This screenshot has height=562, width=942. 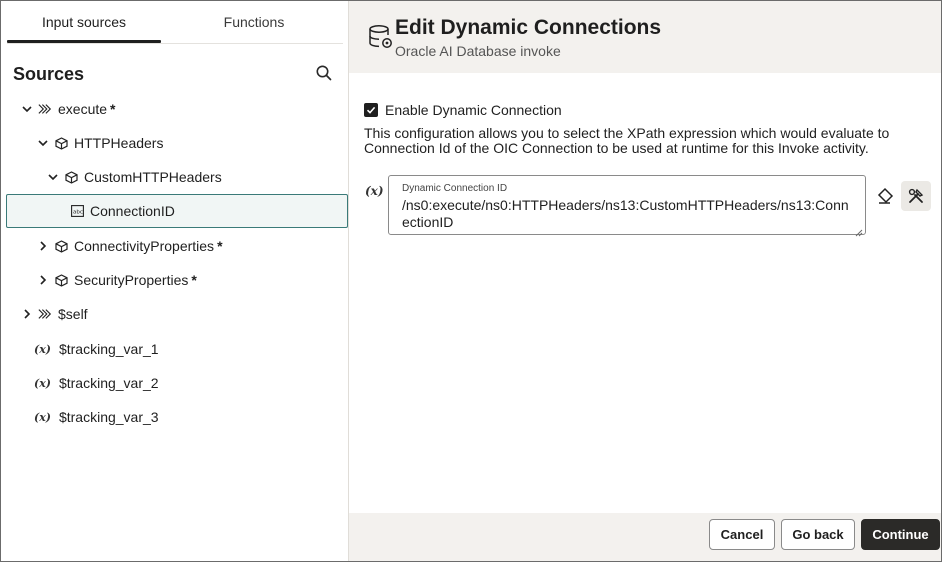 What do you see at coordinates (916, 196) in the screenshot?
I see `tools-icon` at bounding box center [916, 196].